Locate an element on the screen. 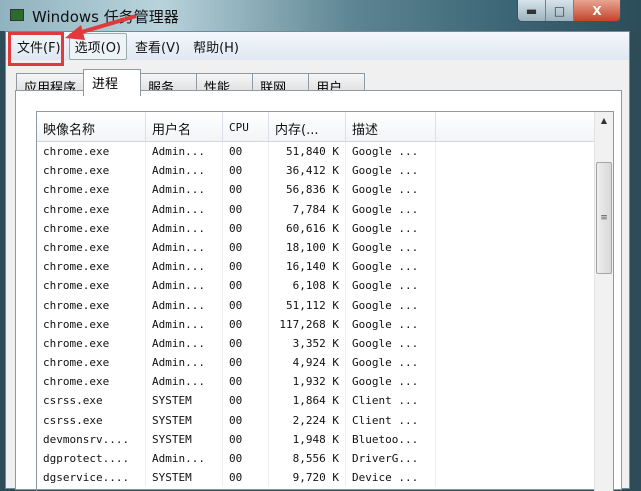 This screenshot has height=491, width=641. maximize-button: □ is located at coordinates (560, 10).